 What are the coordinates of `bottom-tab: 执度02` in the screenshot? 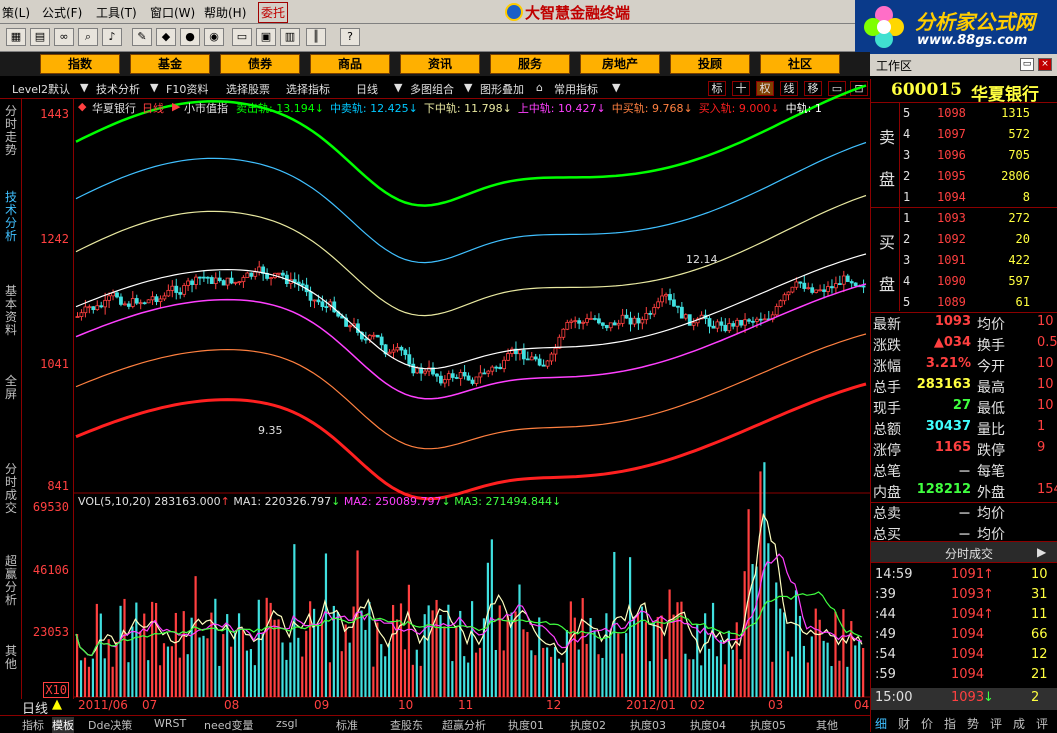 It's located at (588, 725).